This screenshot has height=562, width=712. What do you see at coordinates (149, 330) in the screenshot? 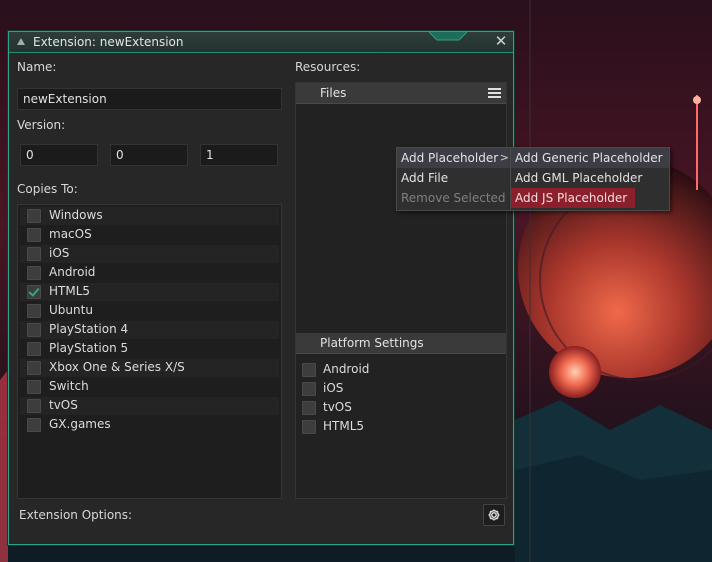
I see `list-item: PlayStation 4` at bounding box center [149, 330].